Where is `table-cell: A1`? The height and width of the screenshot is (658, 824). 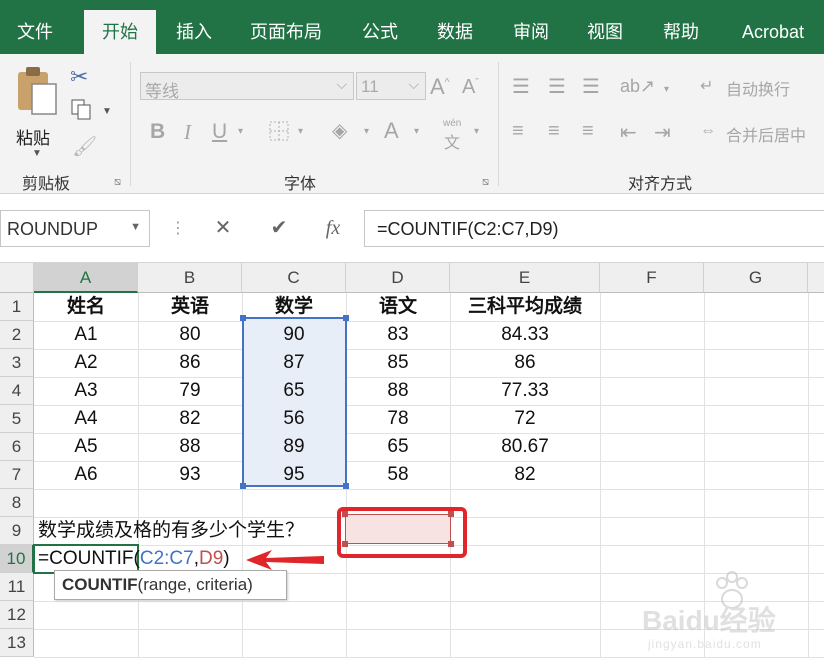 table-cell: A1 is located at coordinates (86, 335).